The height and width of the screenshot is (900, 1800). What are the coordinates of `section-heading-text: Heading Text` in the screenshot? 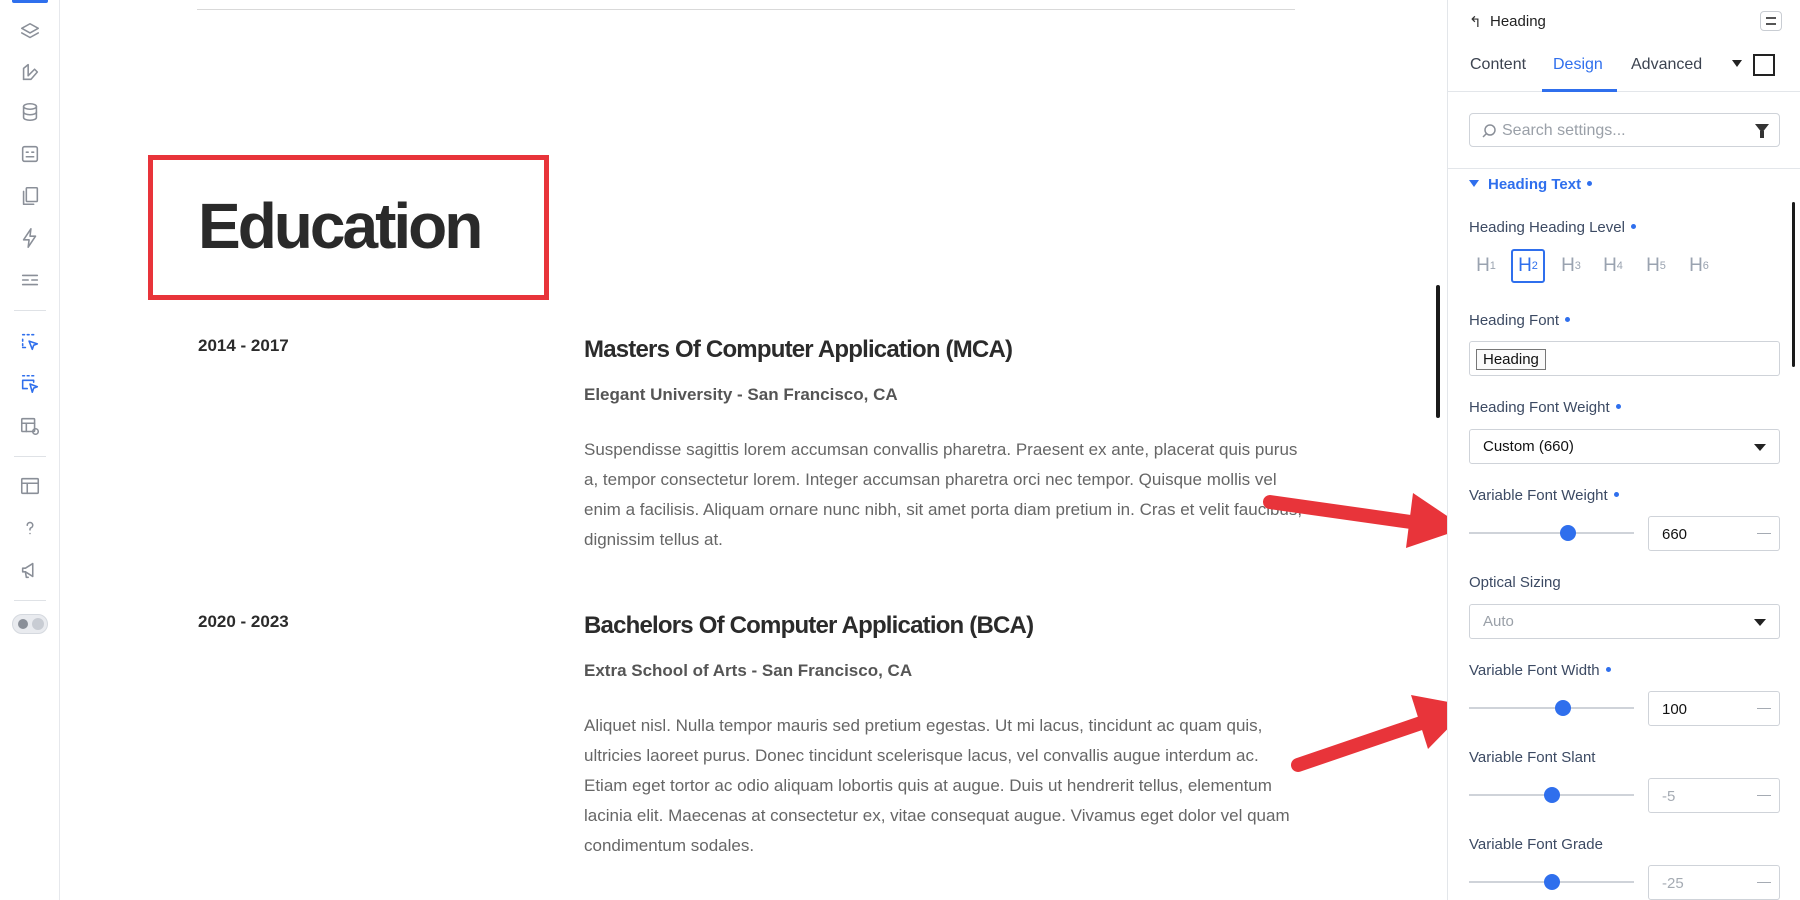 It's located at (1531, 184).